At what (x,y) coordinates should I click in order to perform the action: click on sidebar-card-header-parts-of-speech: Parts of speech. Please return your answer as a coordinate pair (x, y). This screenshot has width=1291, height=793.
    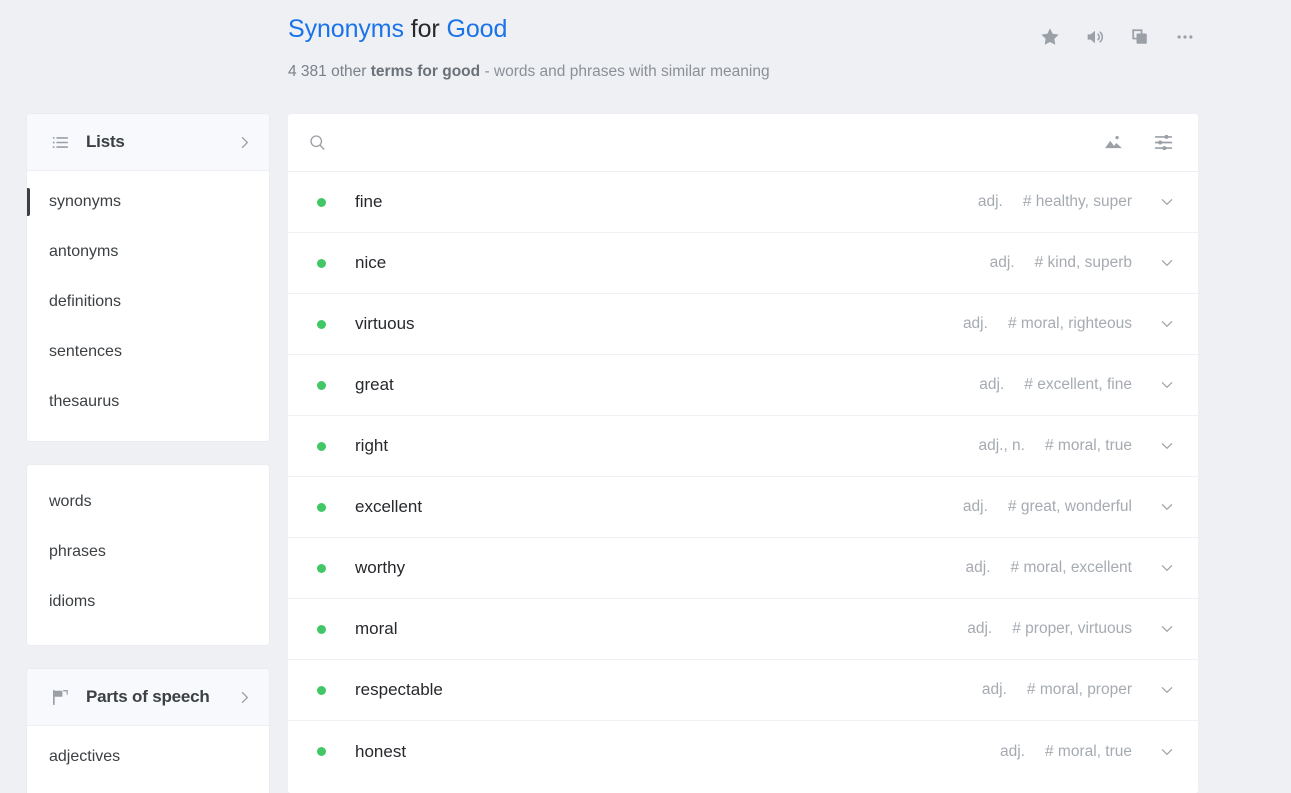
    Looking at the image, I should click on (148, 697).